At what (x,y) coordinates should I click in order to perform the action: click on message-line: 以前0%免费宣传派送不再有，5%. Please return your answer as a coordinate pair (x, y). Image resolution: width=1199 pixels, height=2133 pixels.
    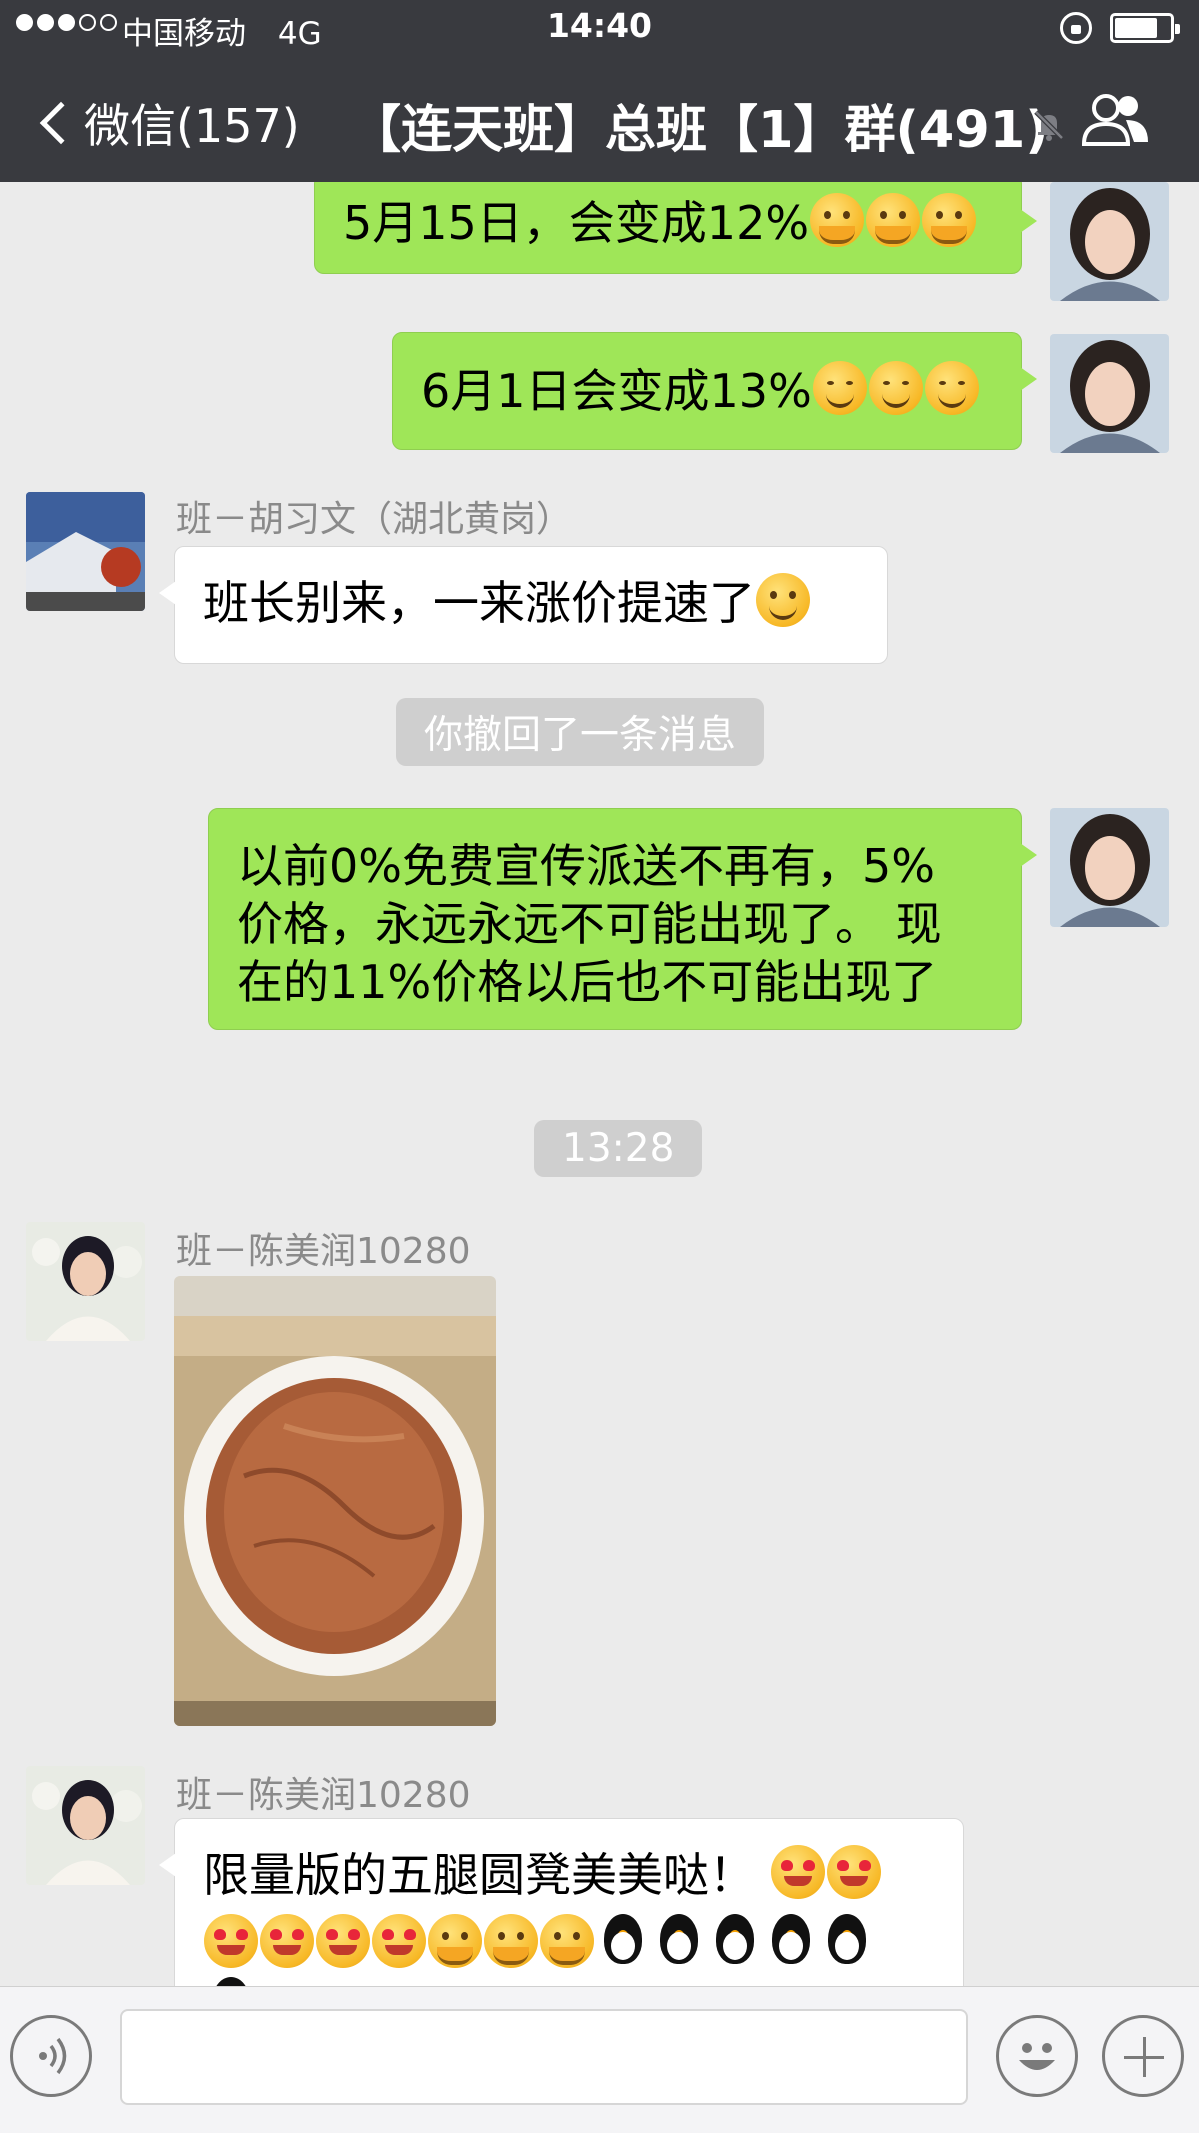
    Looking at the image, I should click on (586, 866).